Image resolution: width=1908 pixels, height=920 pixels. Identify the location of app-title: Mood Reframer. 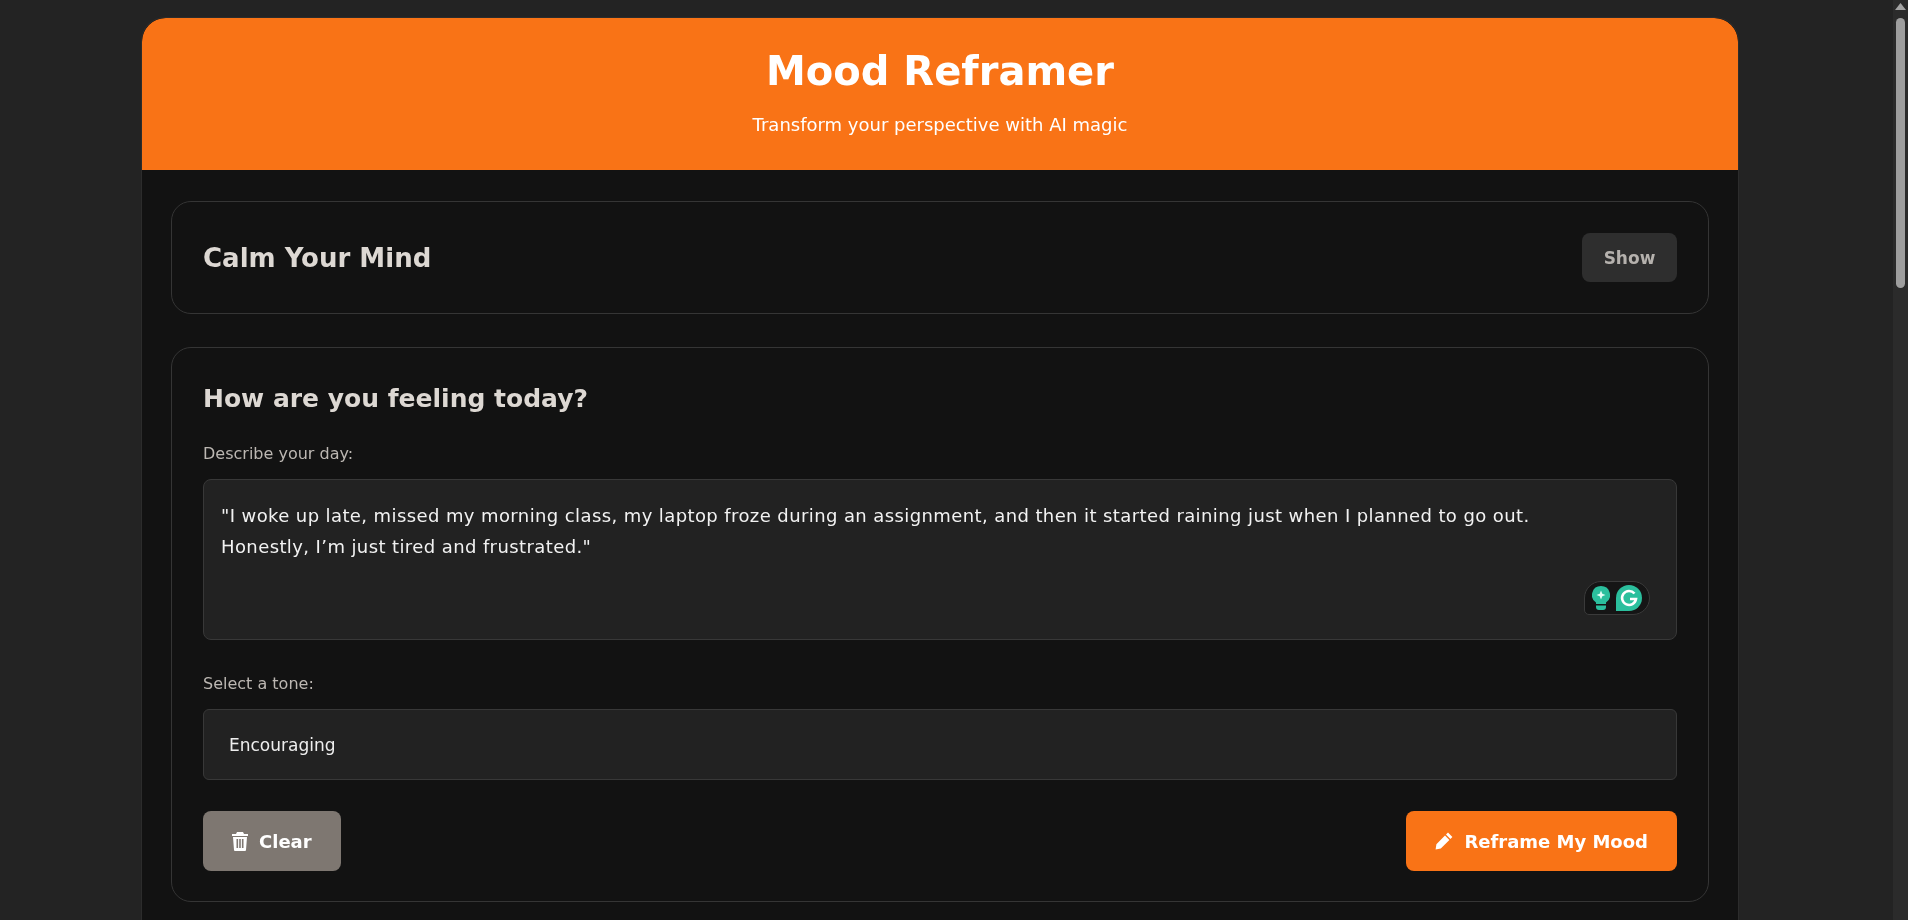
(940, 71).